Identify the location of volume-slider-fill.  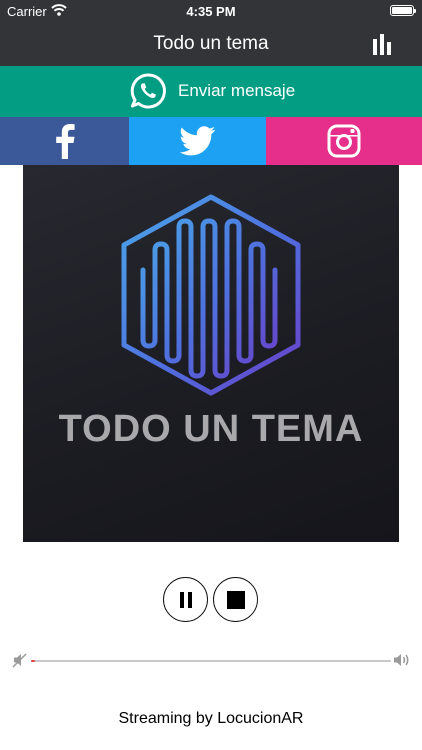
(33, 661).